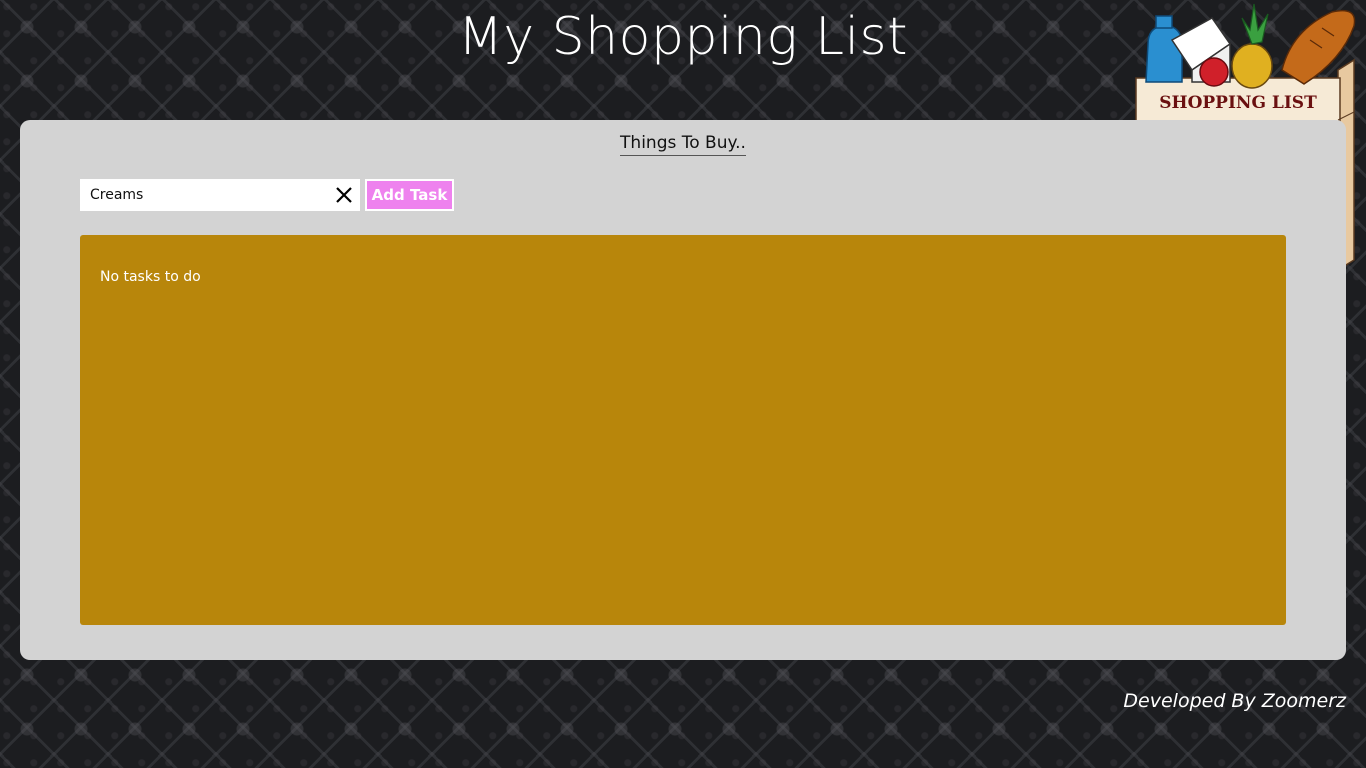 The image size is (1366, 768). I want to click on task-input, so click(205, 195).